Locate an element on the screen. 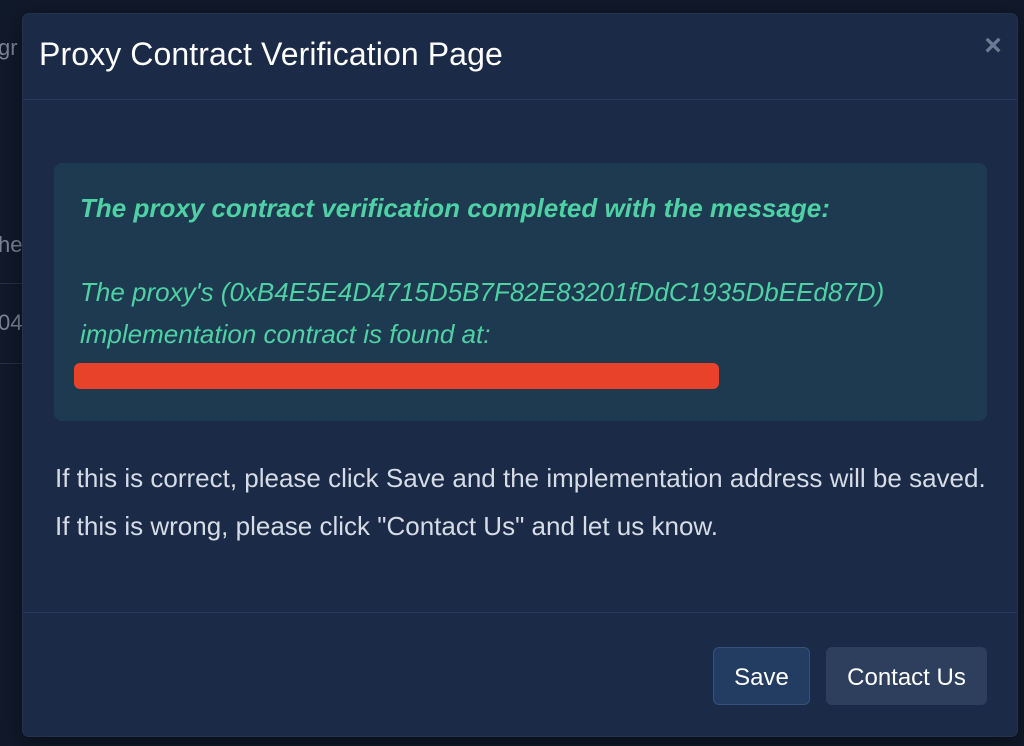  background-text-fragment: gr is located at coordinates (9, 47).